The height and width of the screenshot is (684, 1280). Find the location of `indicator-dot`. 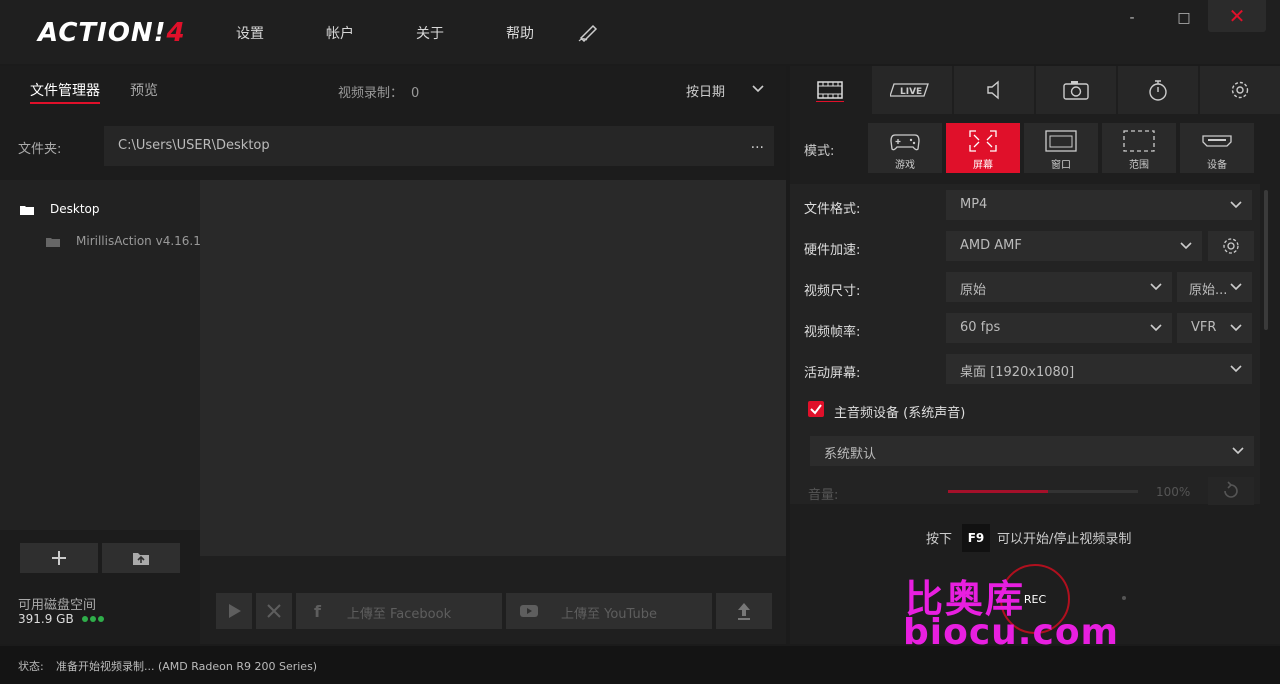

indicator-dot is located at coordinates (1124, 598).